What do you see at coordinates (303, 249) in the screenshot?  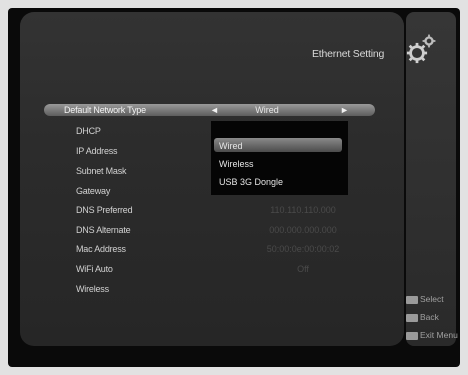 I see `mac-address-value: 50:00:0e:00:00:02` at bounding box center [303, 249].